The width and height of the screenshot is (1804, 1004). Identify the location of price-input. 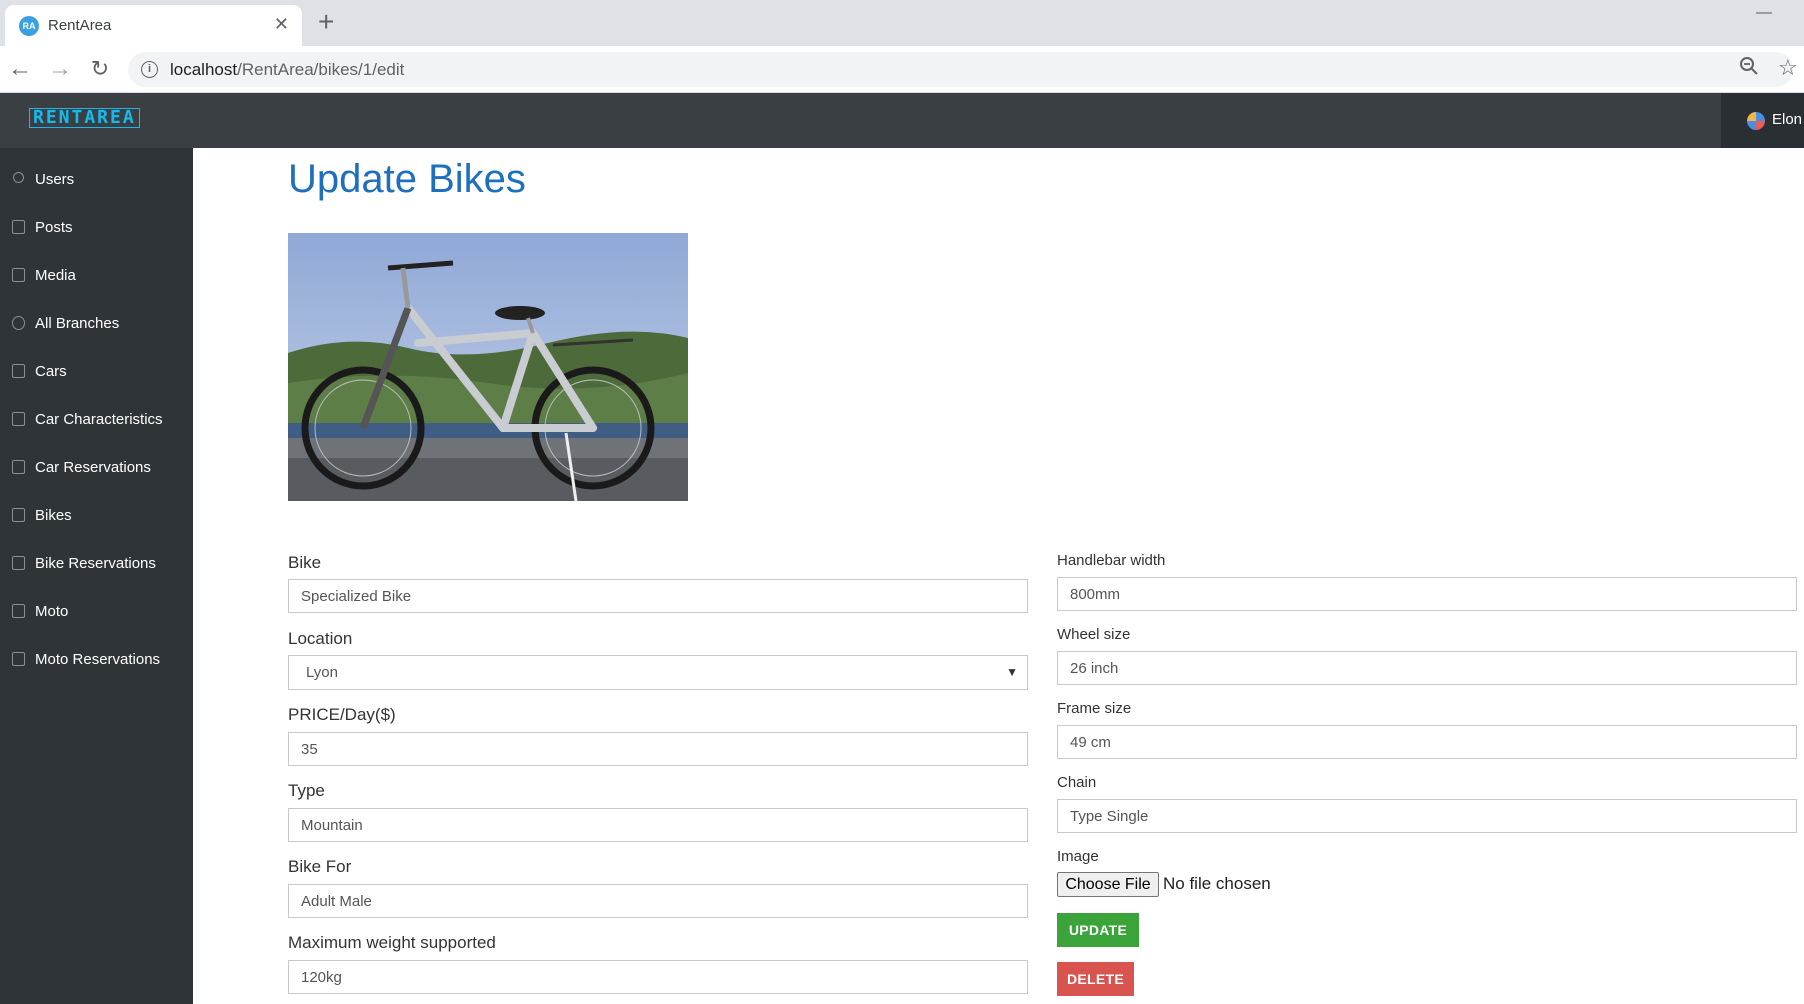
(658, 749).